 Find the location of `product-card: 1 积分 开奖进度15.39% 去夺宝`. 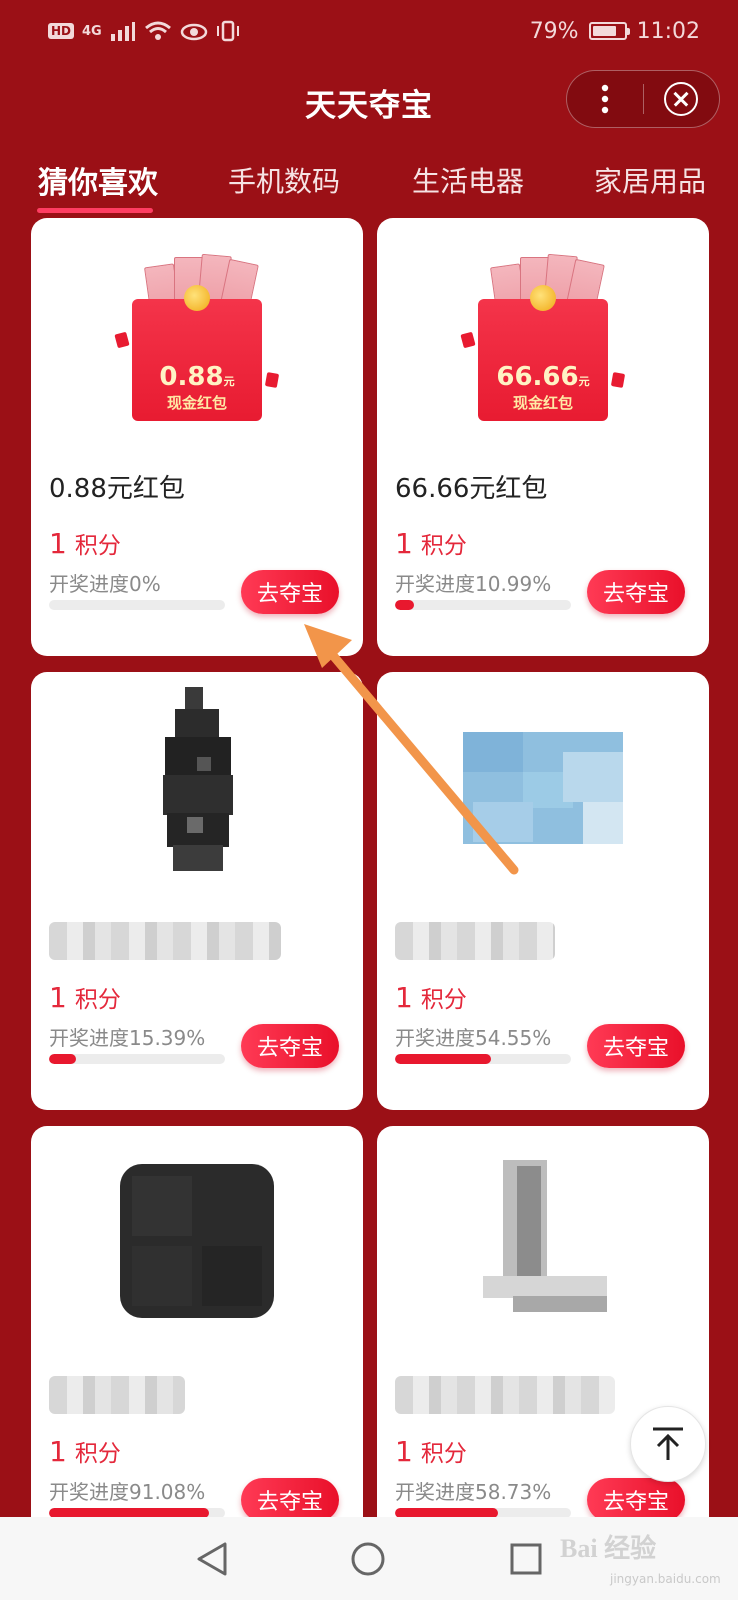

product-card: 1 积分 开奖进度15.39% 去夺宝 is located at coordinates (197, 891).